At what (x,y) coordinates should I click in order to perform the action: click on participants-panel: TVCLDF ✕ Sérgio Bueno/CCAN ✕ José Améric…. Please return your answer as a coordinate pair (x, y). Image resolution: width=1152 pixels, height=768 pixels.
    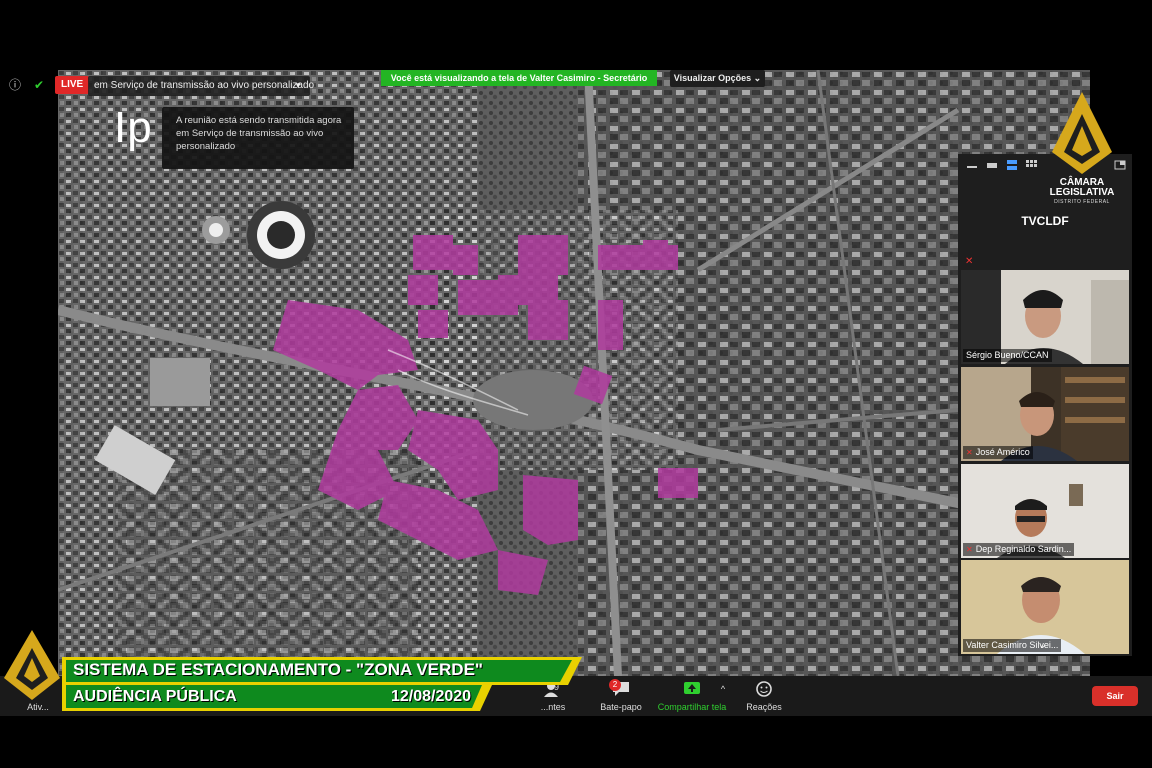
    Looking at the image, I should click on (1045, 405).